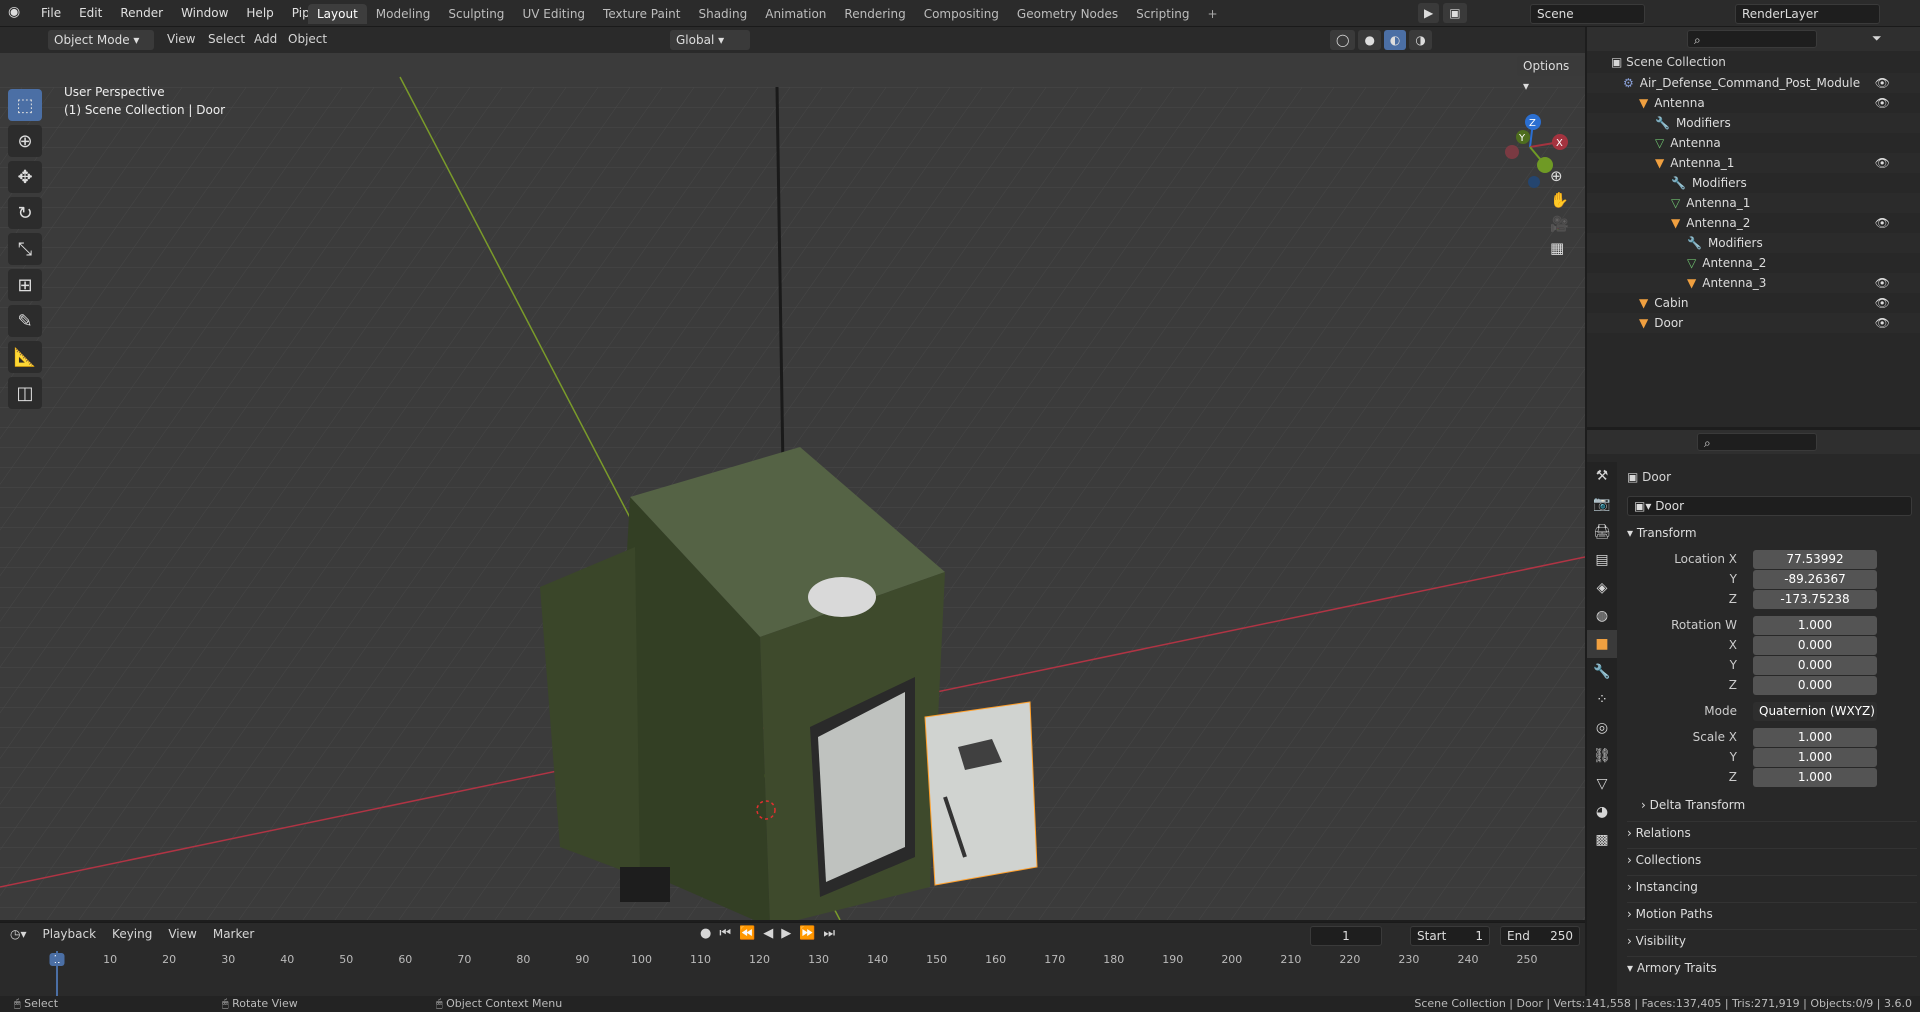  Describe the element at coordinates (1772, 886) in the screenshot. I see `instancing-section: › Instancing` at that location.